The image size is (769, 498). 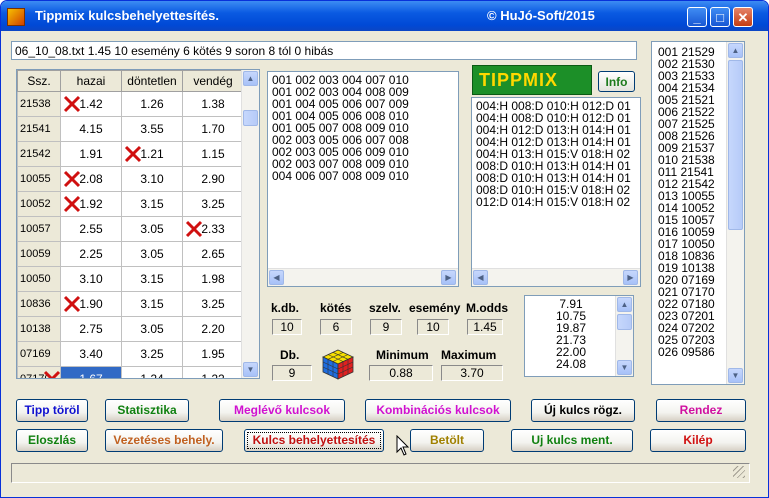 What do you see at coordinates (743, 17) in the screenshot?
I see `close-button: ✕` at bounding box center [743, 17].